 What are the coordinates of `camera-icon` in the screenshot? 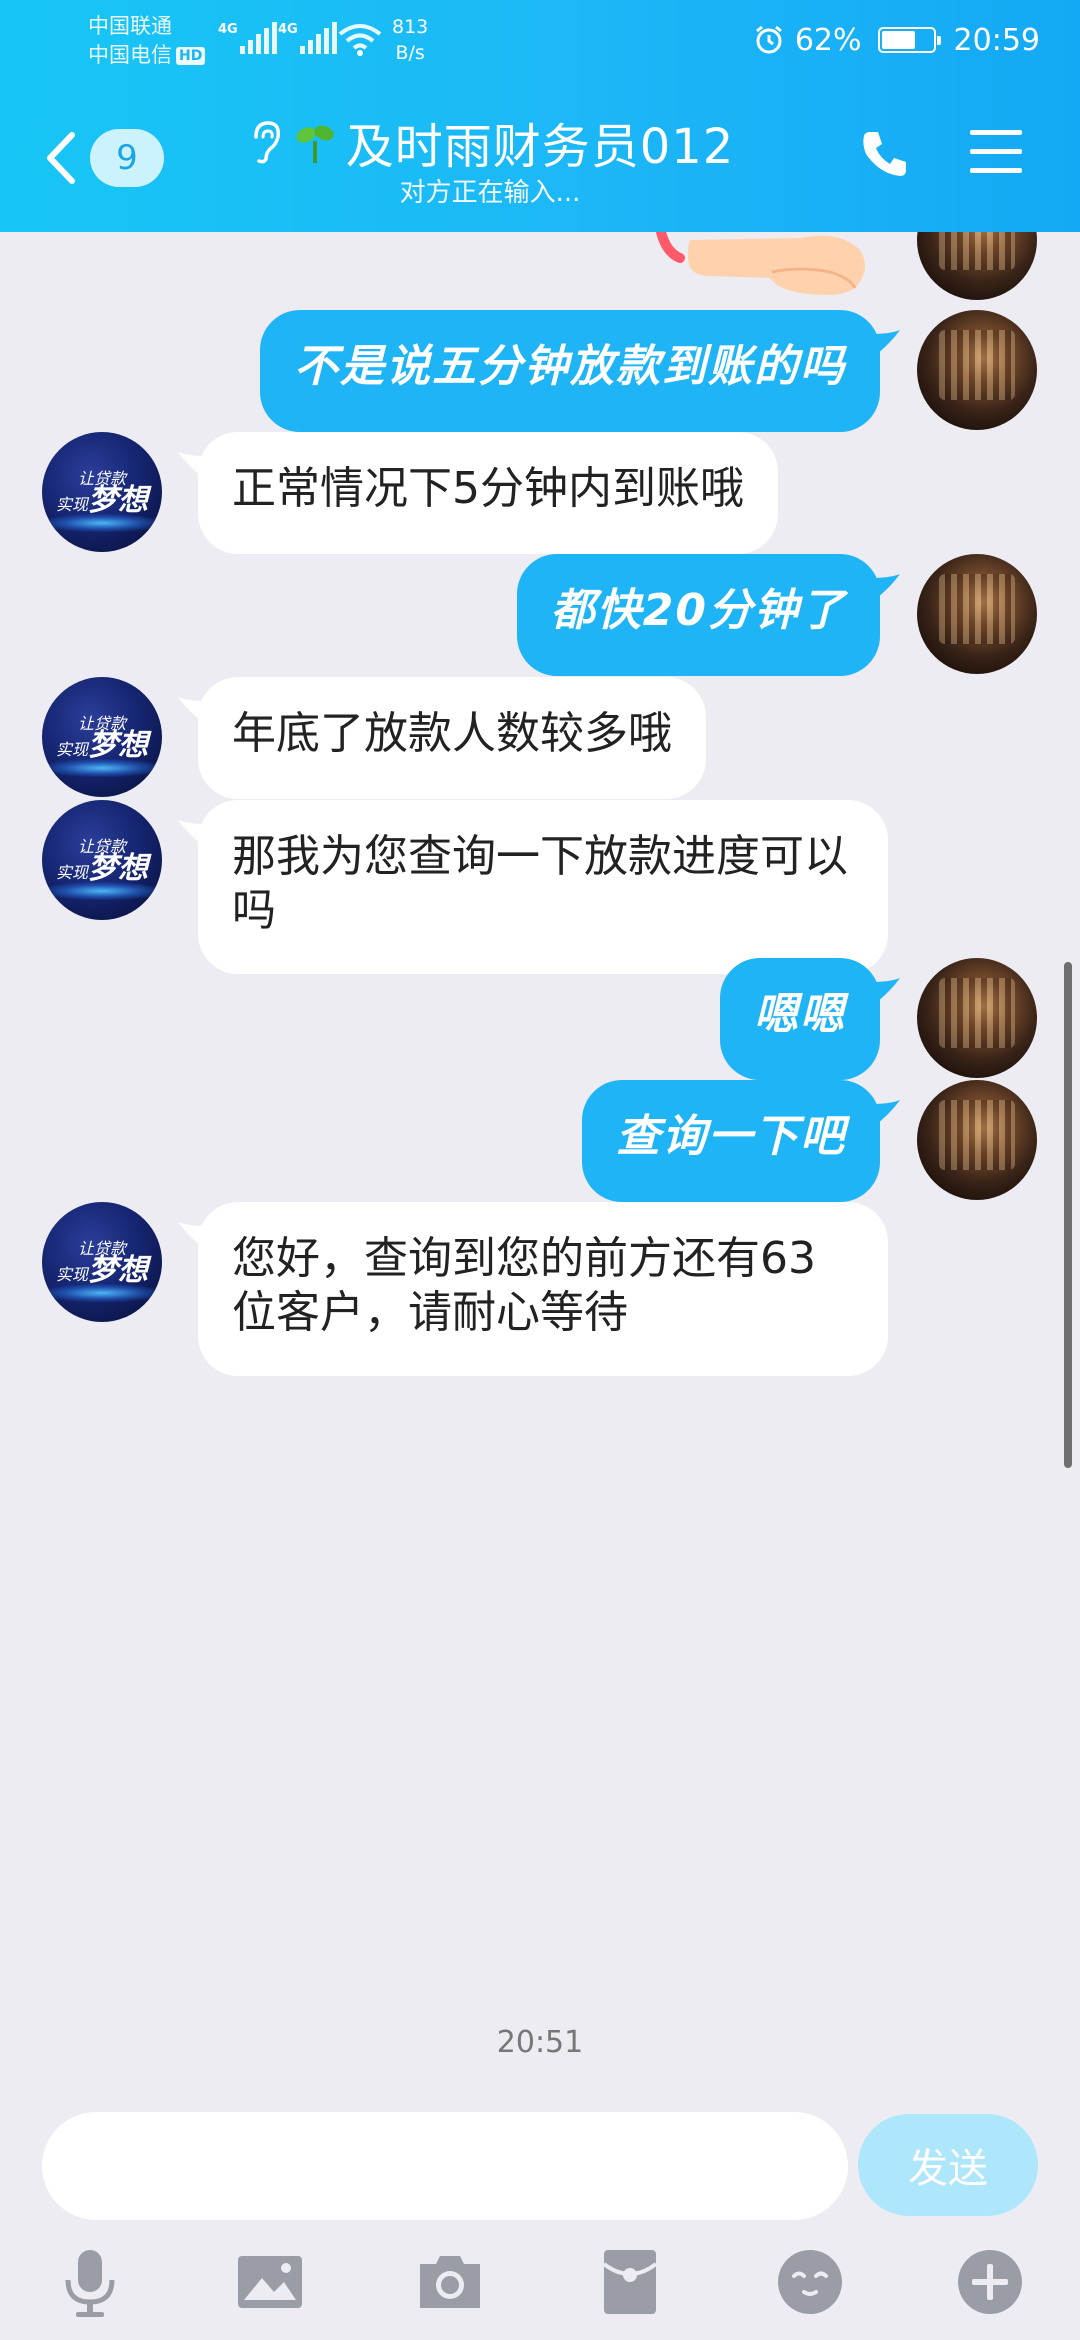 It's located at (450, 2282).